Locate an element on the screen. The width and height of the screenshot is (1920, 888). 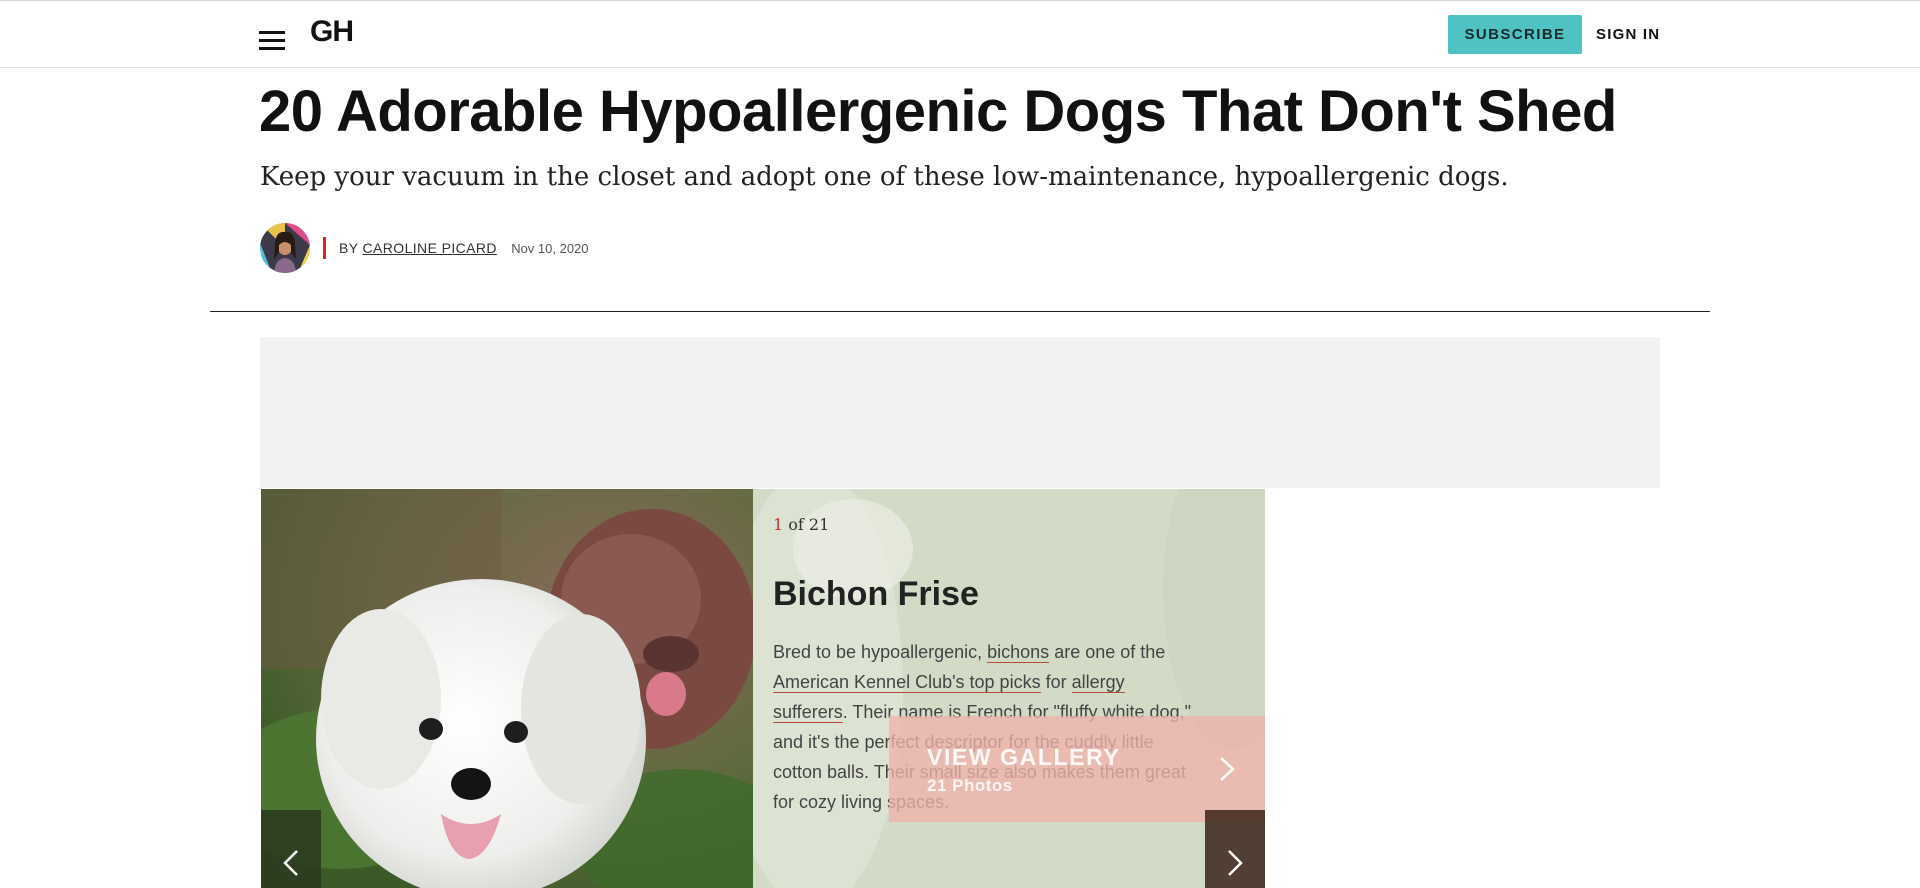
subscribe-button: SUBSCRIBE is located at coordinates (1515, 34).